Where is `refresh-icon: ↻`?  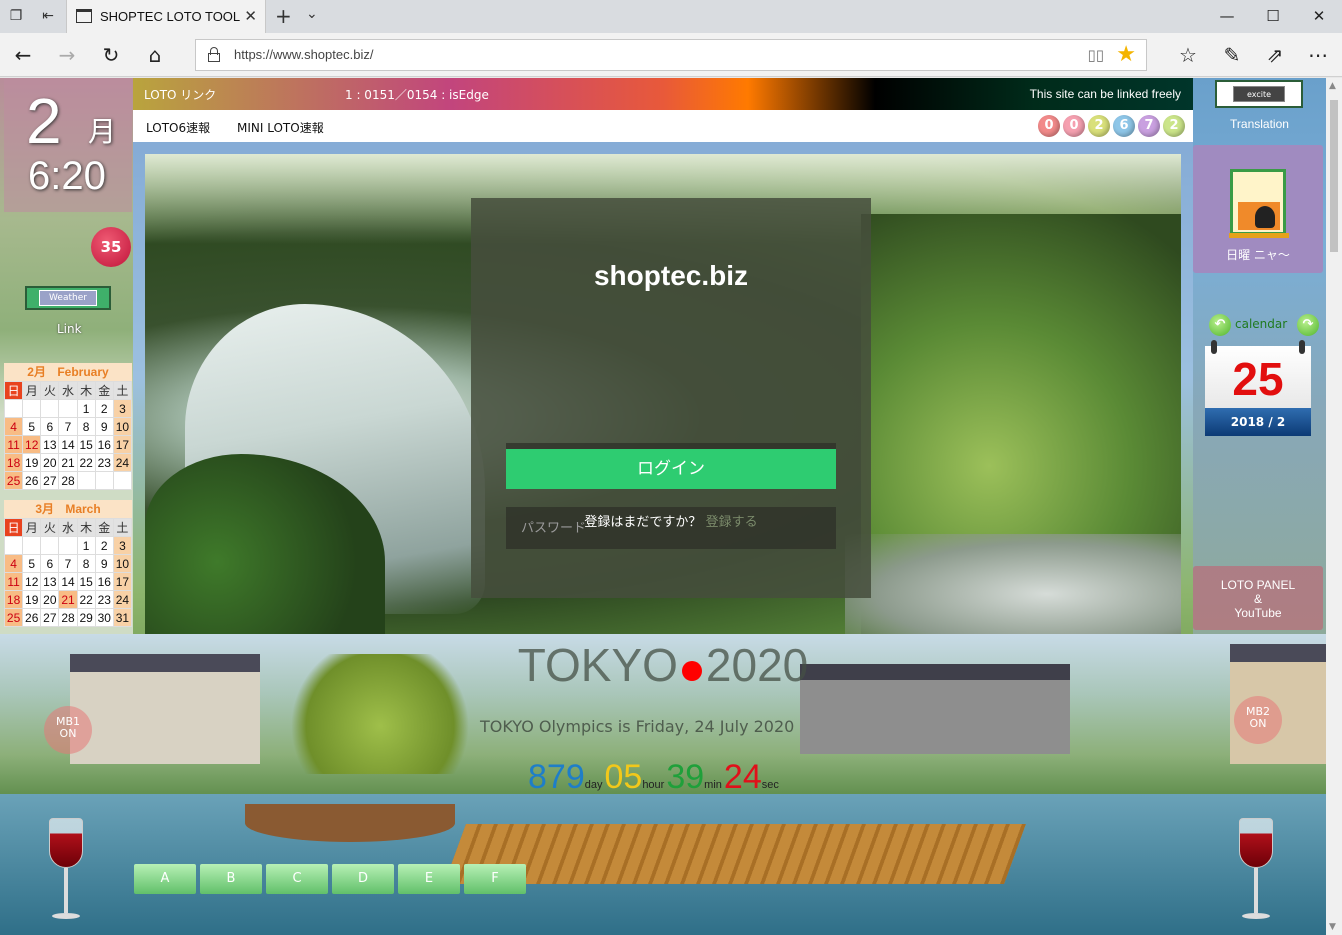 refresh-icon: ↻ is located at coordinates (111, 55).